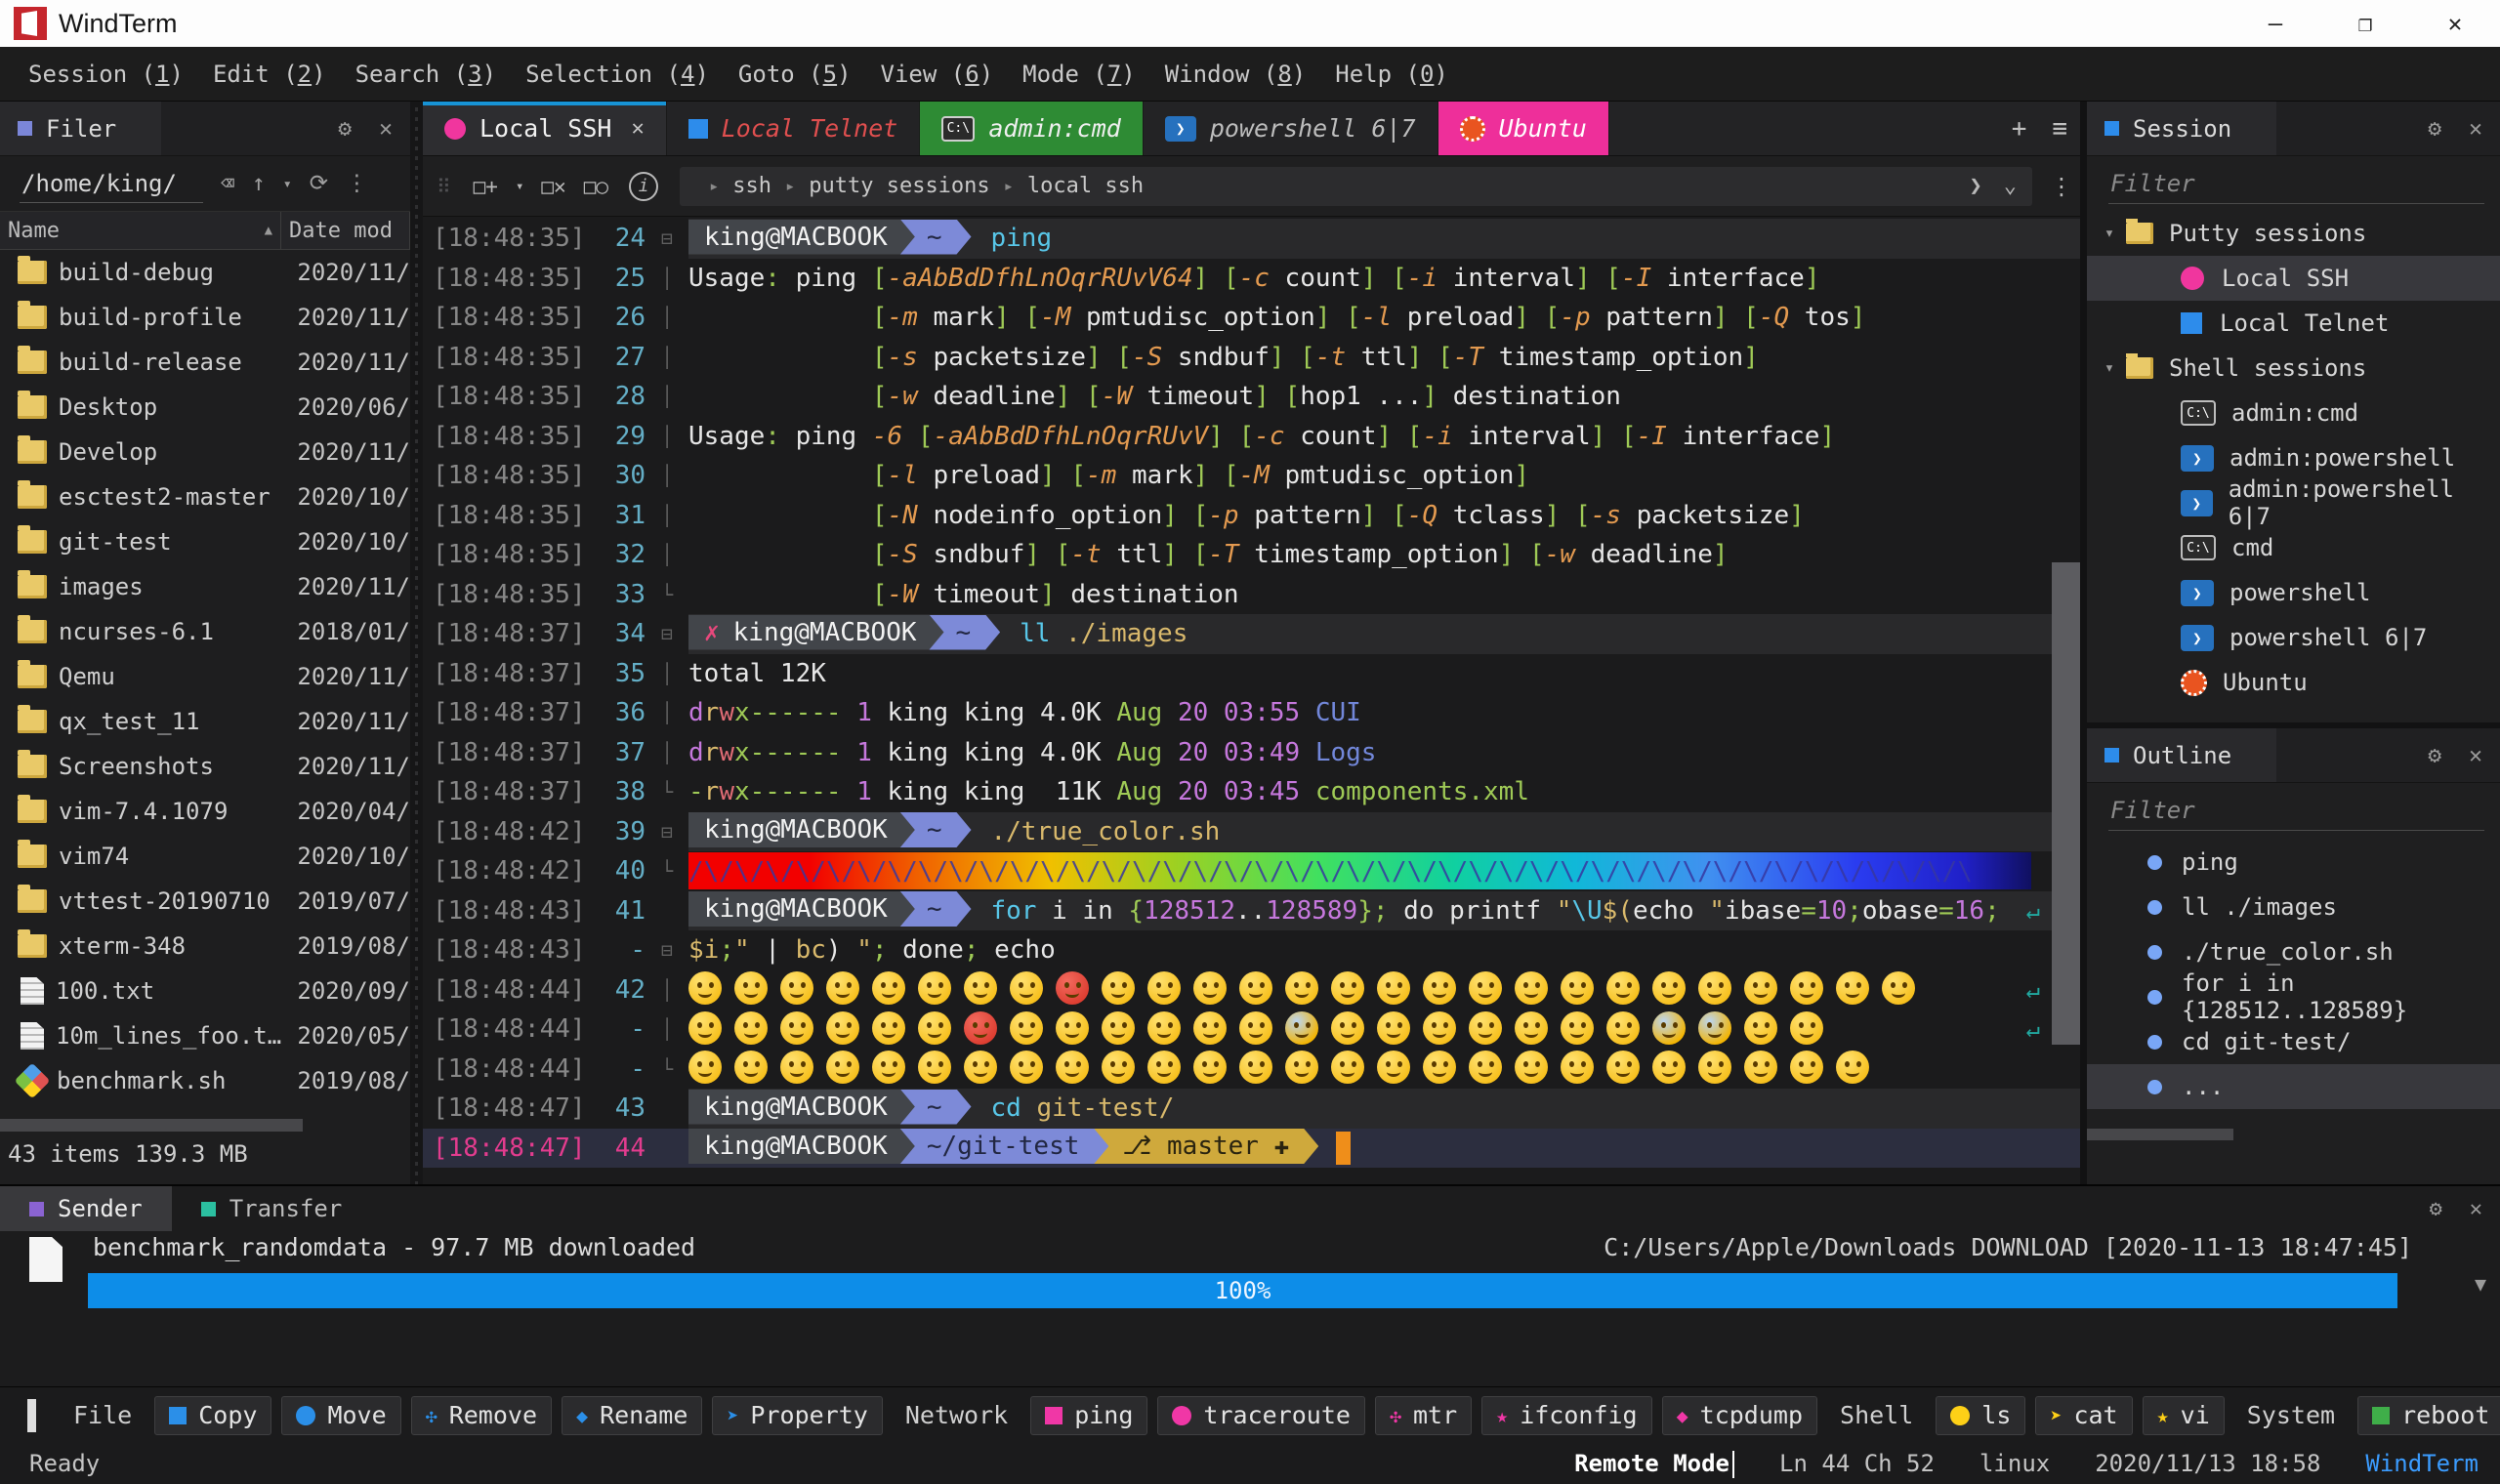 The image size is (2500, 1484). Describe the element at coordinates (2293, 863) in the screenshot. I see `outline-item: ping` at that location.